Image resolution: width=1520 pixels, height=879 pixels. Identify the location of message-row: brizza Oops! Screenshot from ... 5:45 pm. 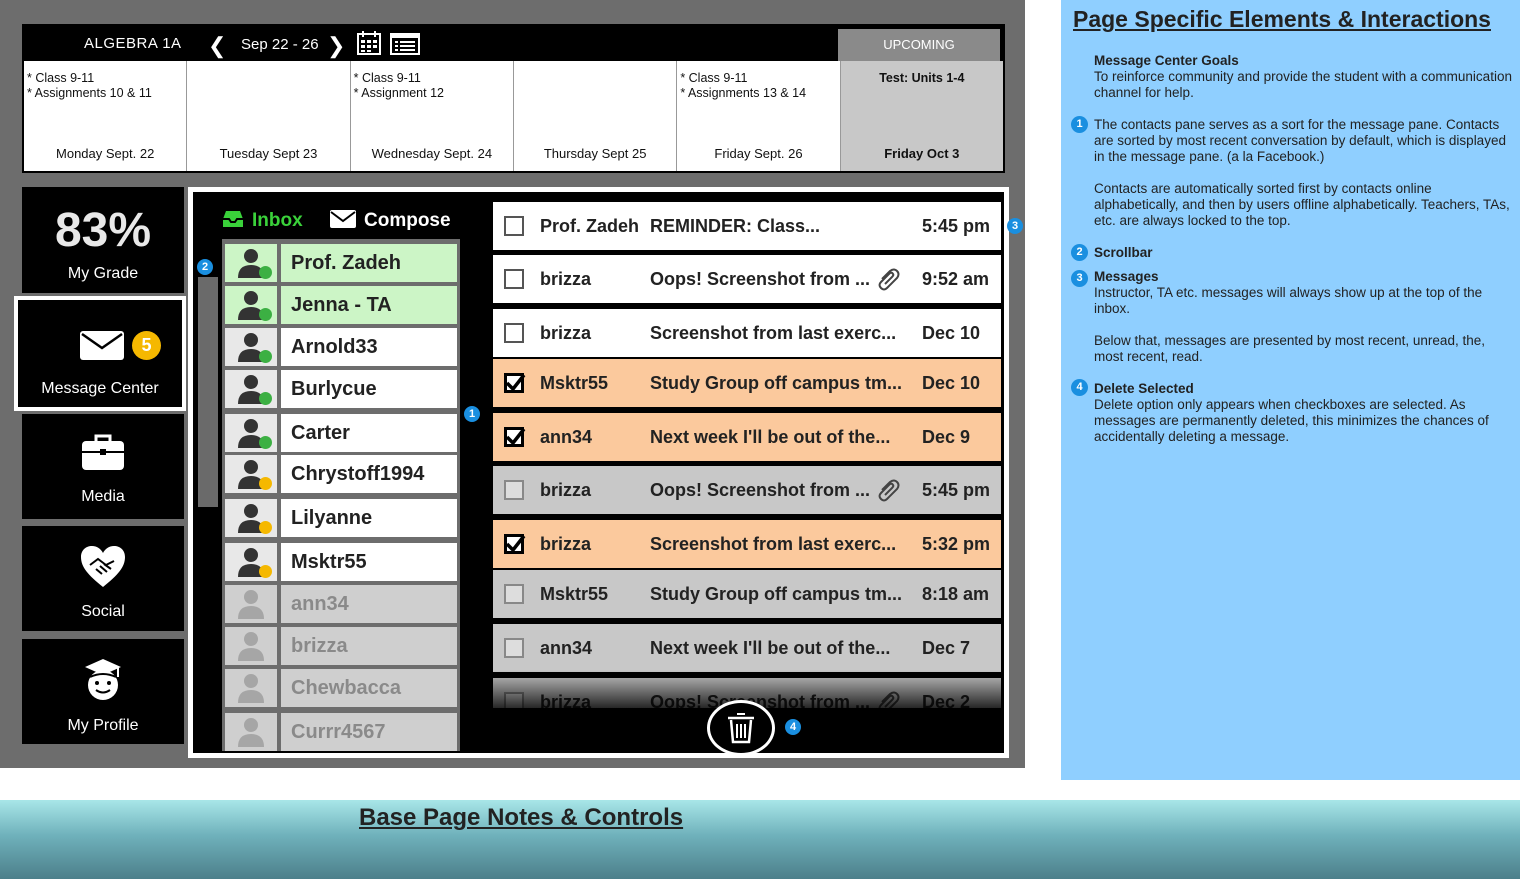
(747, 490).